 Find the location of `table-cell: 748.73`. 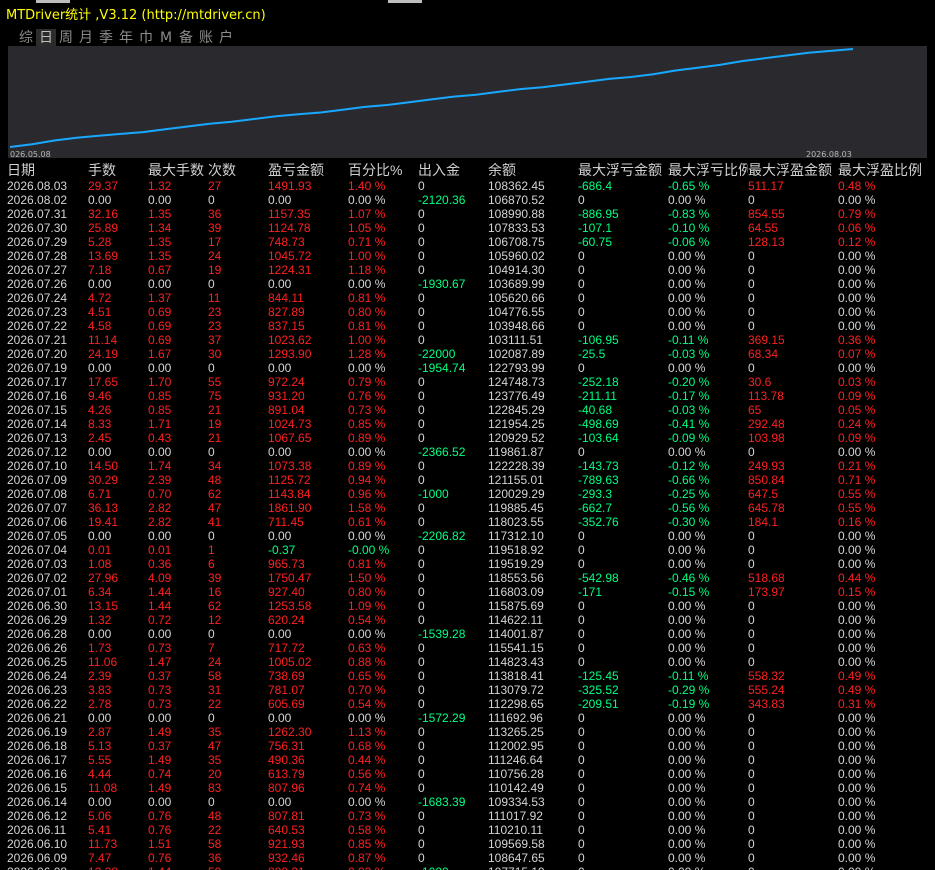

table-cell: 748.73 is located at coordinates (286, 242).